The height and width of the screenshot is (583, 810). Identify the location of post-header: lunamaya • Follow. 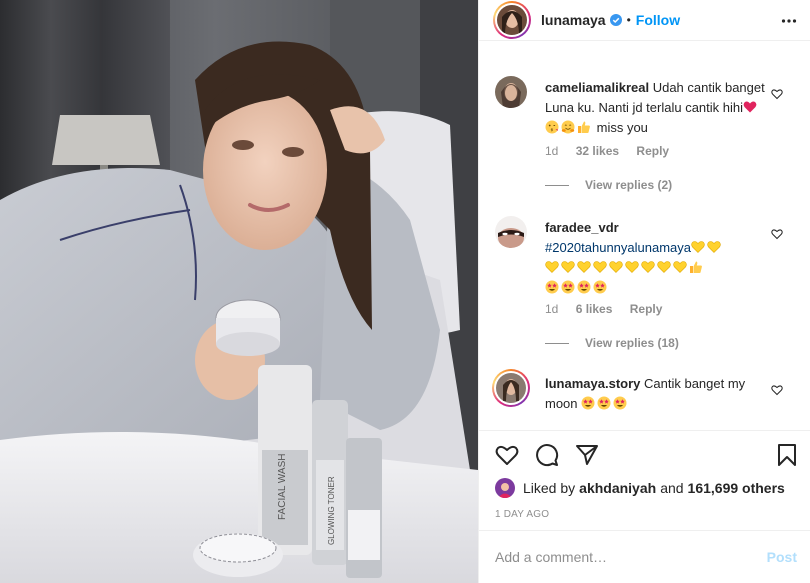
(644, 20).